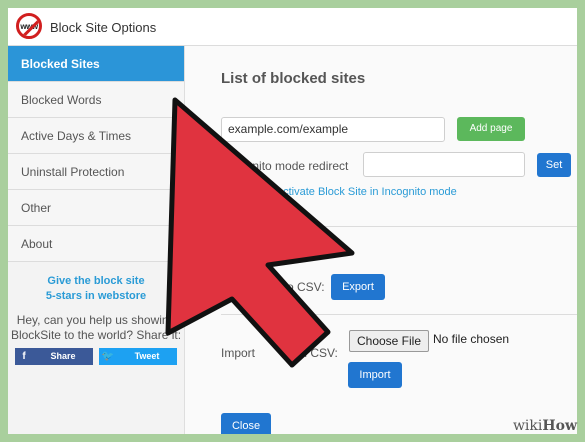 The width and height of the screenshot is (585, 442). What do you see at coordinates (96, 64) in the screenshot?
I see `sidebar-item-blocked-sites: Blocked Sites` at bounding box center [96, 64].